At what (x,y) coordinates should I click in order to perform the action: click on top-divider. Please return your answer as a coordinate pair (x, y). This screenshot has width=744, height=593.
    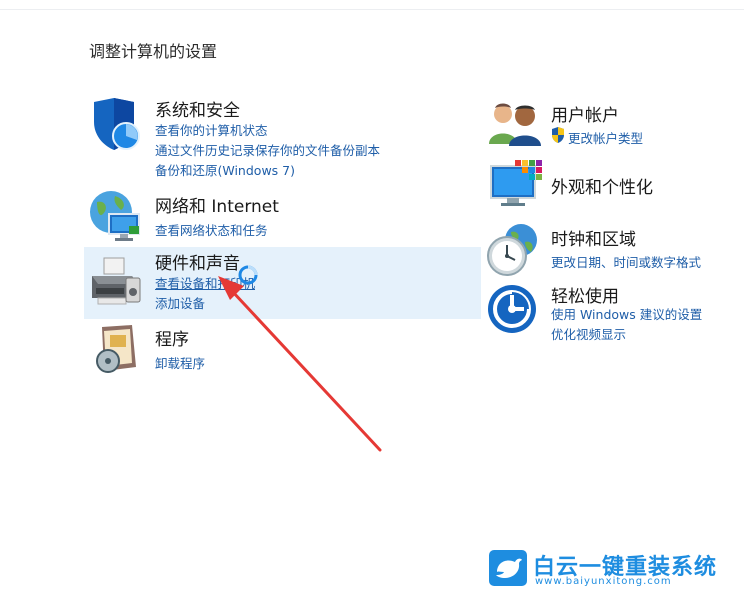
    Looking at the image, I should click on (372, 9).